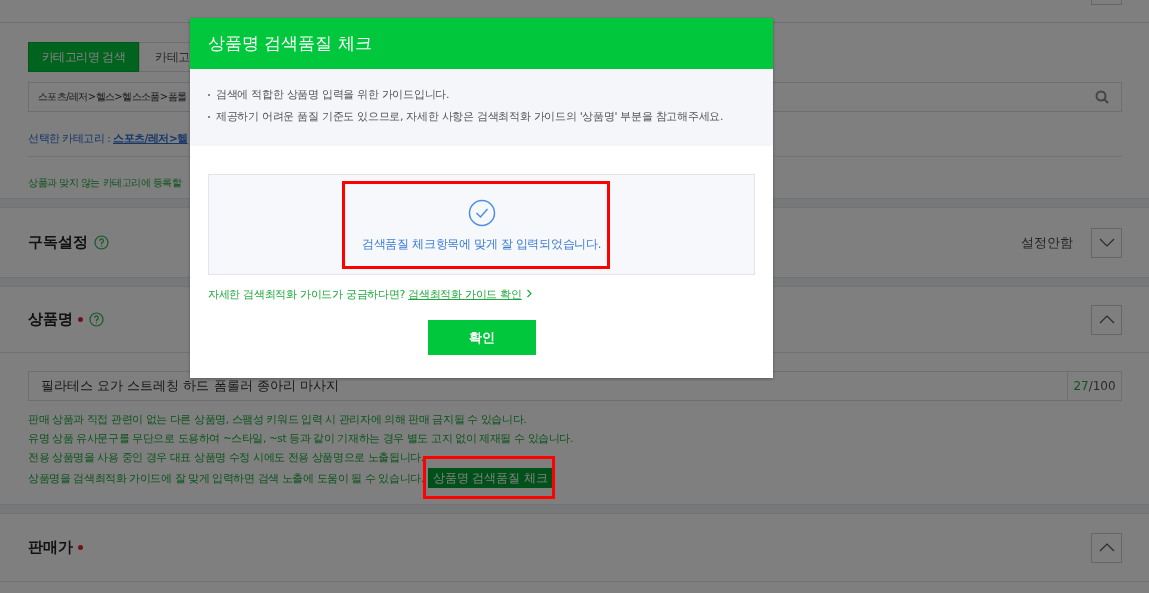 This screenshot has width=1149, height=593. What do you see at coordinates (1081, 386) in the screenshot?
I see `character-count: 27` at bounding box center [1081, 386].